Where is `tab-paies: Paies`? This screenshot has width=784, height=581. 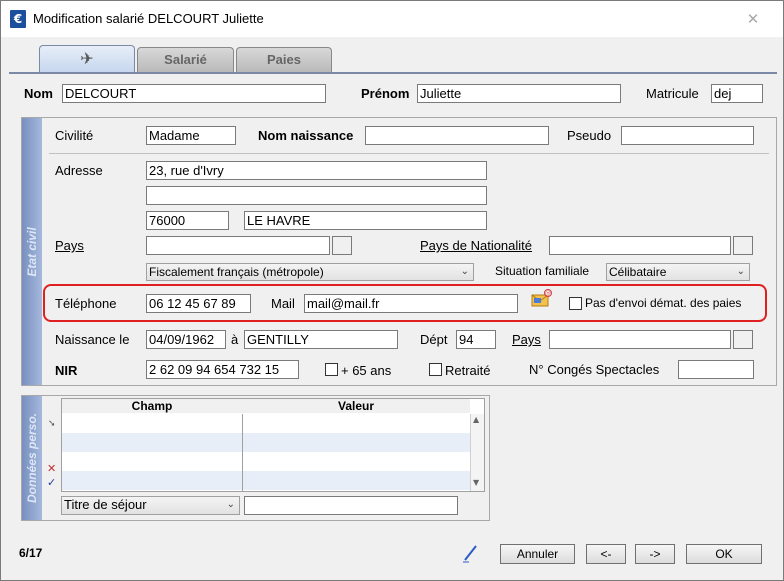 tab-paies: Paies is located at coordinates (284, 60).